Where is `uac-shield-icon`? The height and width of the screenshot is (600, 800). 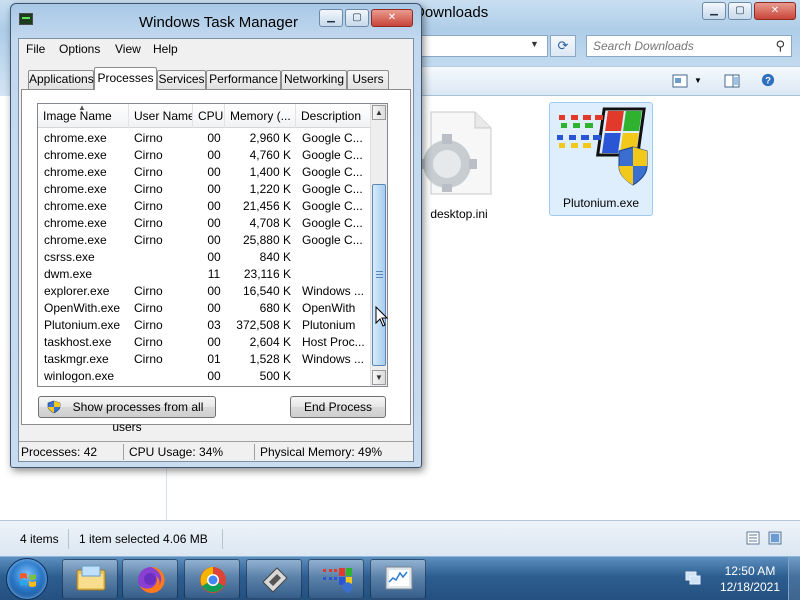 uac-shield-icon is located at coordinates (54, 407).